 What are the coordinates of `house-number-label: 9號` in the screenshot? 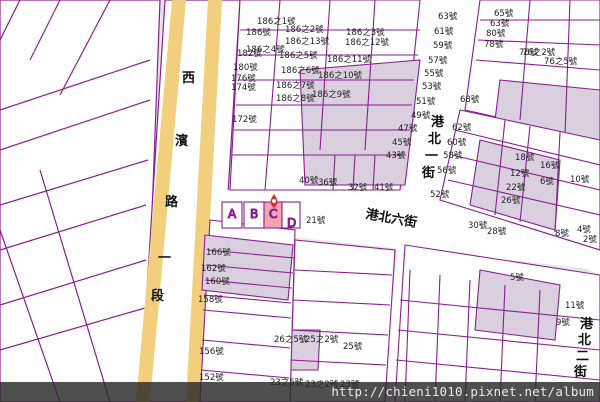 It's located at (563, 322).